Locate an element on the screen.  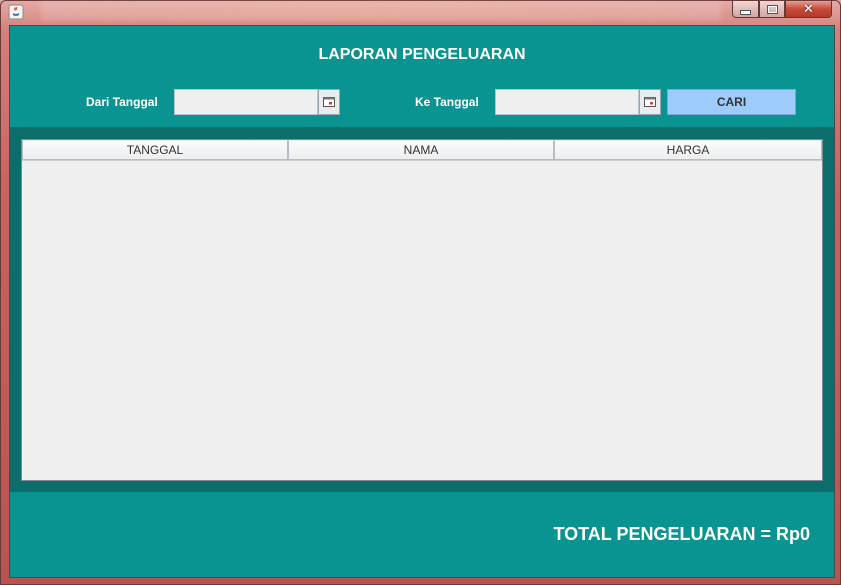
from-date-picker-button is located at coordinates (329, 102).